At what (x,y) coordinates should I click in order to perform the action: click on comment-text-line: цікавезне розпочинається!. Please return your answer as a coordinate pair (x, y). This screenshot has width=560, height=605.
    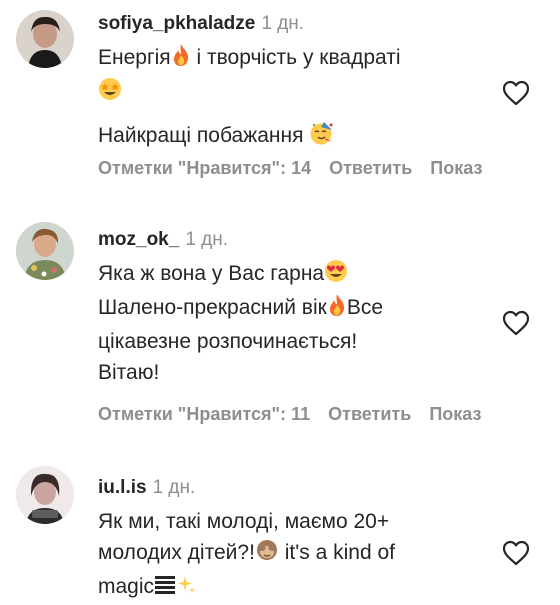
    Looking at the image, I should click on (228, 341).